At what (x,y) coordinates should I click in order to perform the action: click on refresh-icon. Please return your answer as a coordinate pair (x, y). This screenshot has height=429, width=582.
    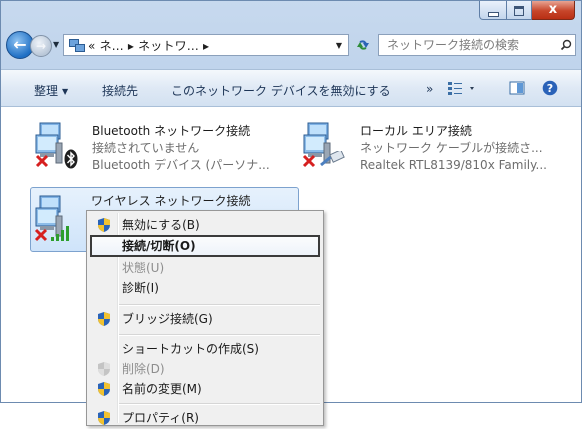
    Looking at the image, I should click on (363, 45).